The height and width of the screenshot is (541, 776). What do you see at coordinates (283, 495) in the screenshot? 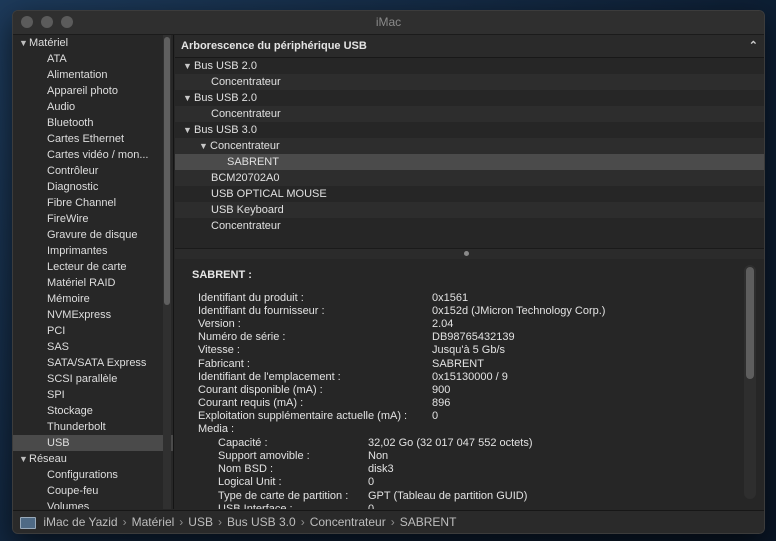
I see `media-property-key: Type de carte de partition :` at bounding box center [283, 495].